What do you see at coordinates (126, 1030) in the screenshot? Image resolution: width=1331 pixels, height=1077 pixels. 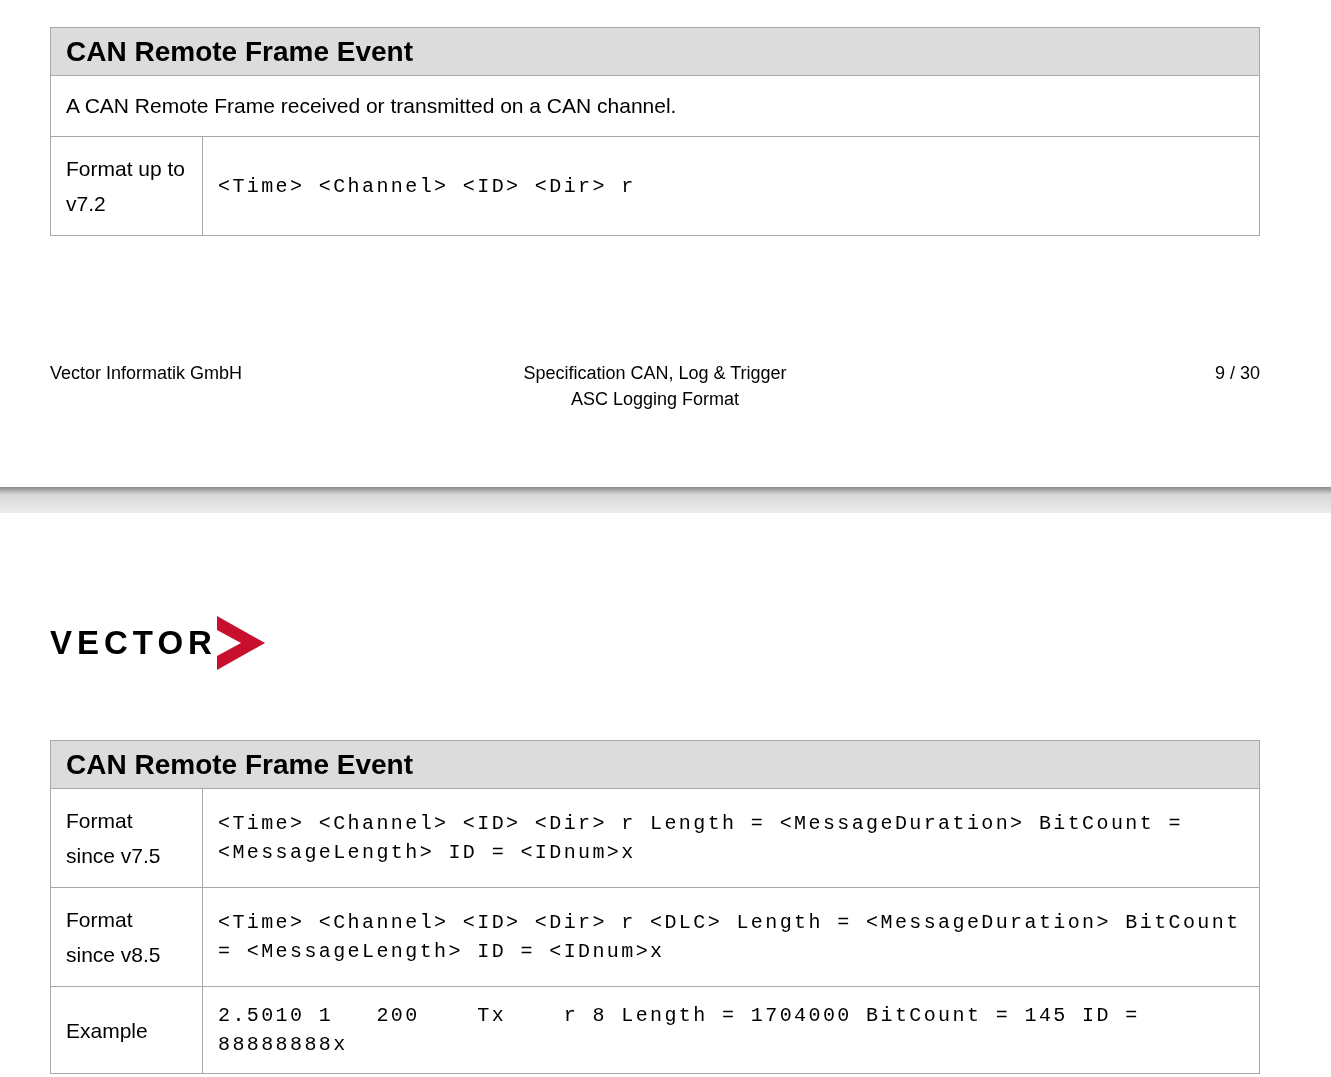 I see `row-label: Example` at bounding box center [126, 1030].